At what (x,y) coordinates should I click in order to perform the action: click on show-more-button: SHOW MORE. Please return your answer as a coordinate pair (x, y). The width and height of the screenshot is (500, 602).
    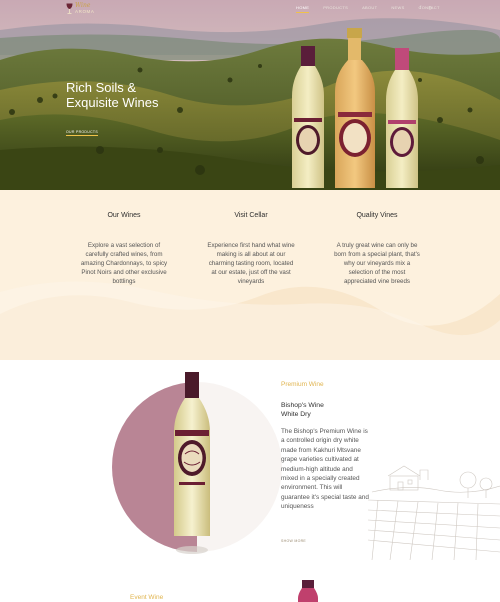
    Looking at the image, I should click on (293, 541).